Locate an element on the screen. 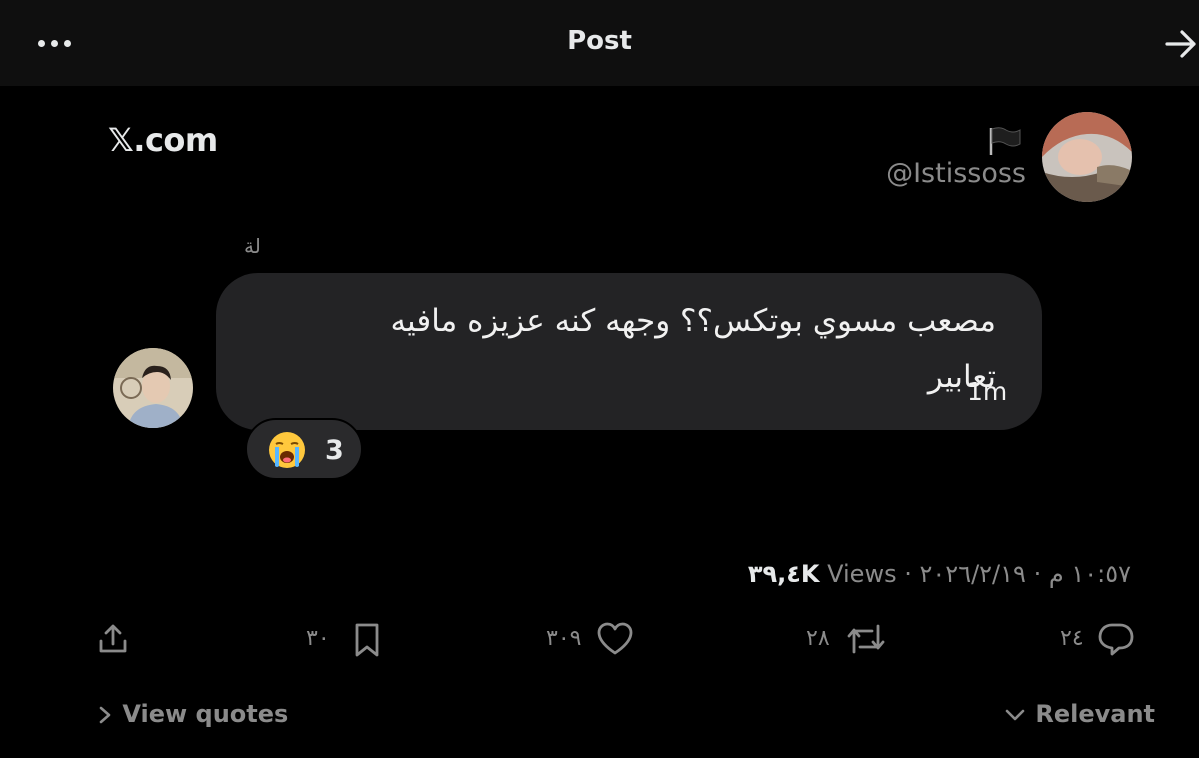  page-title: Post is located at coordinates (599, 41).